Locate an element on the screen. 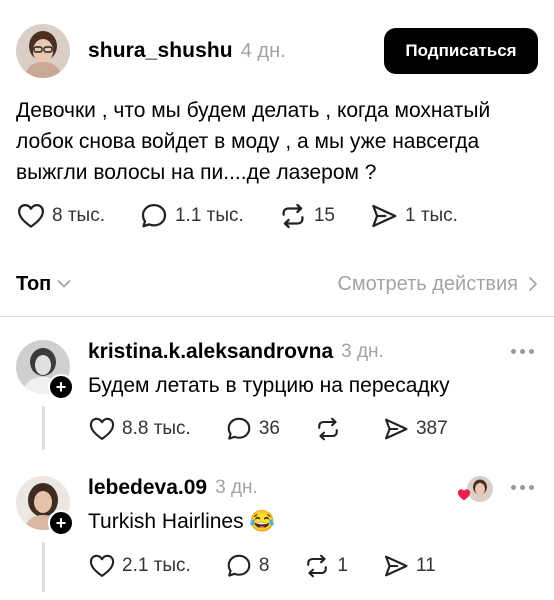  repost-count: 1 is located at coordinates (342, 565).